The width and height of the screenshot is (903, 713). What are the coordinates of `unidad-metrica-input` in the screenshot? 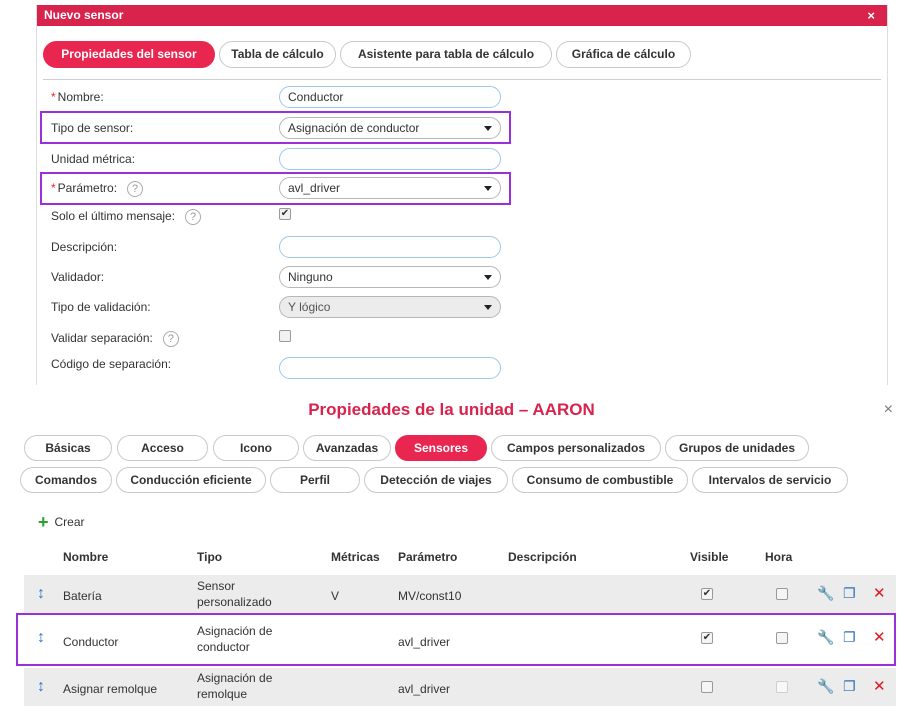 It's located at (390, 159).